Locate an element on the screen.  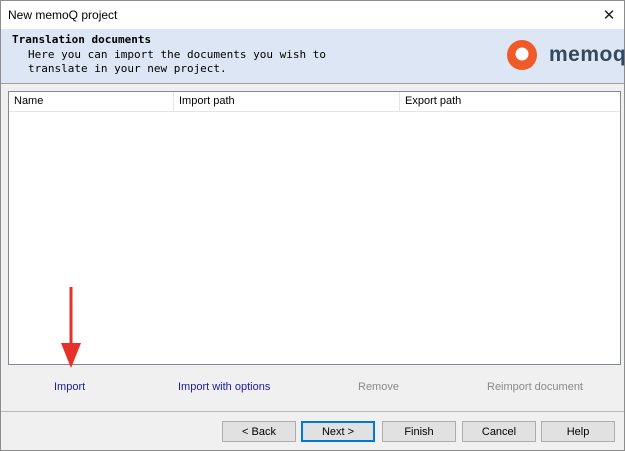
finish-button: Finish is located at coordinates (419, 431).